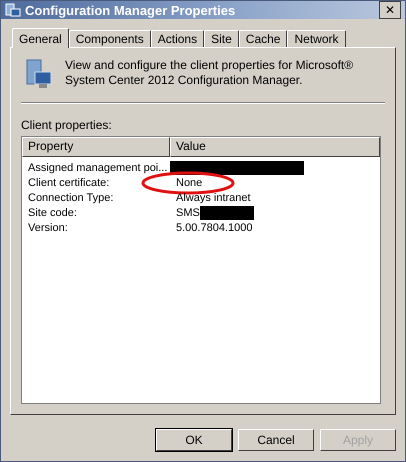  Describe the element at coordinates (130, 10) in the screenshot. I see `window-title: Configuration Manager Properties` at that location.